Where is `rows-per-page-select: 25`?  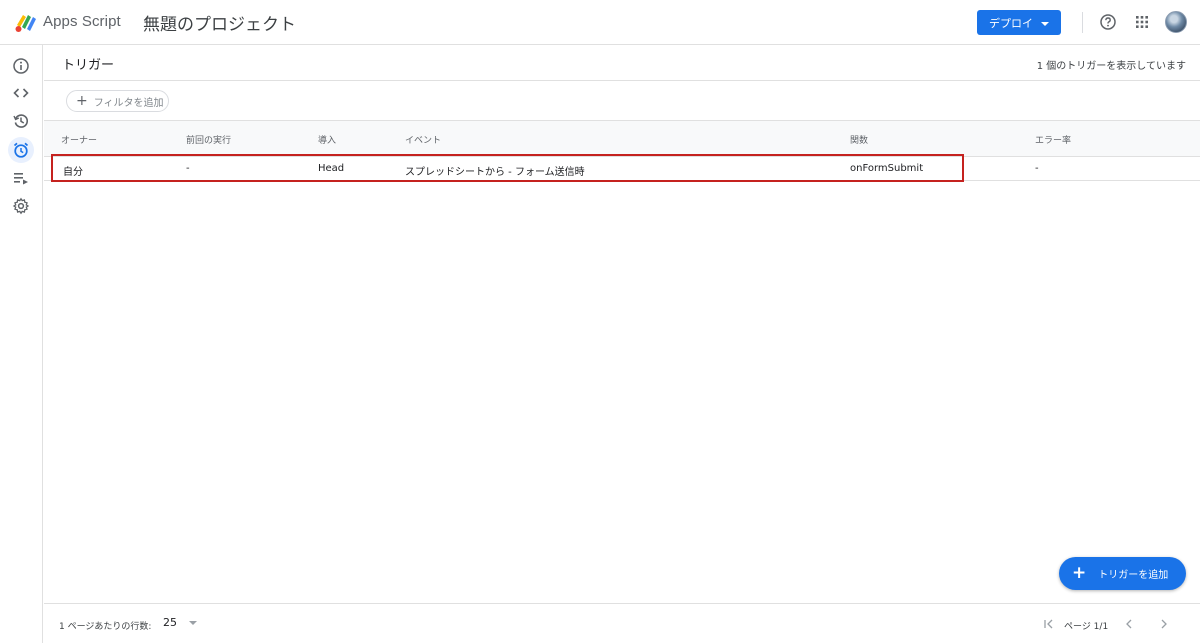
rows-per-page-select: 25 is located at coordinates (180, 622).